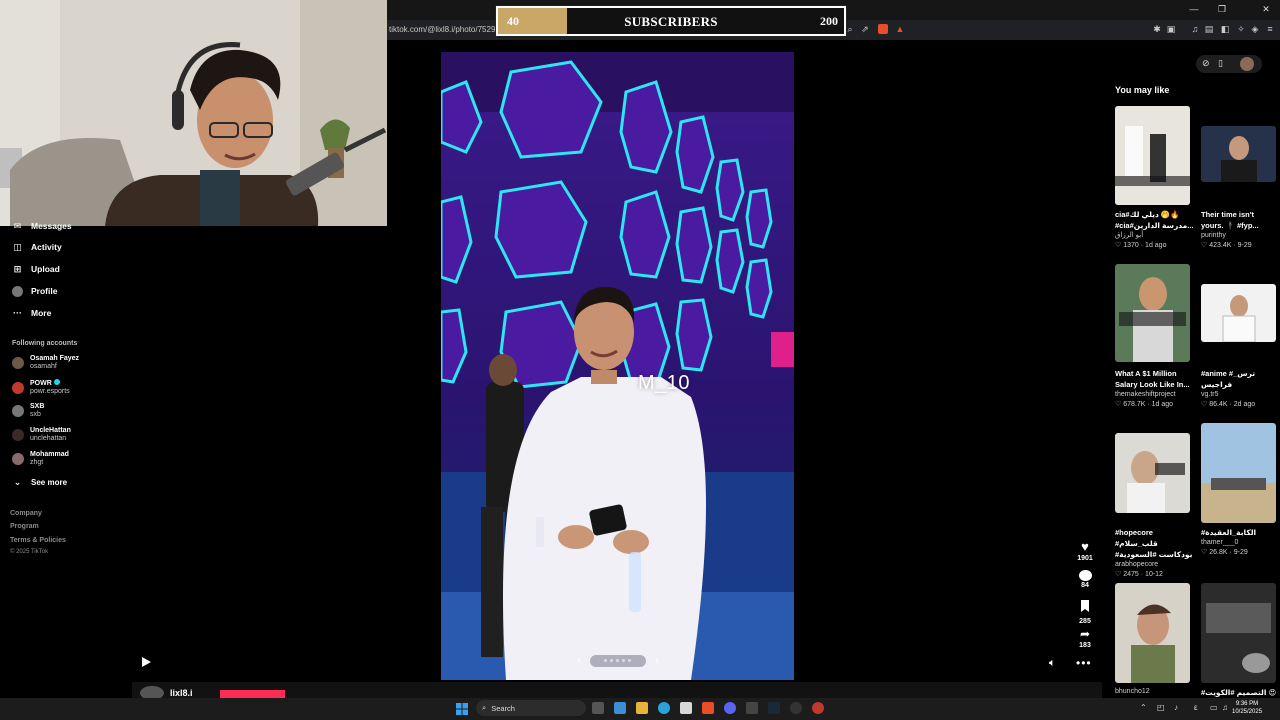  What do you see at coordinates (642, 708) in the screenshot?
I see `file-explorer-icon` at bounding box center [642, 708].